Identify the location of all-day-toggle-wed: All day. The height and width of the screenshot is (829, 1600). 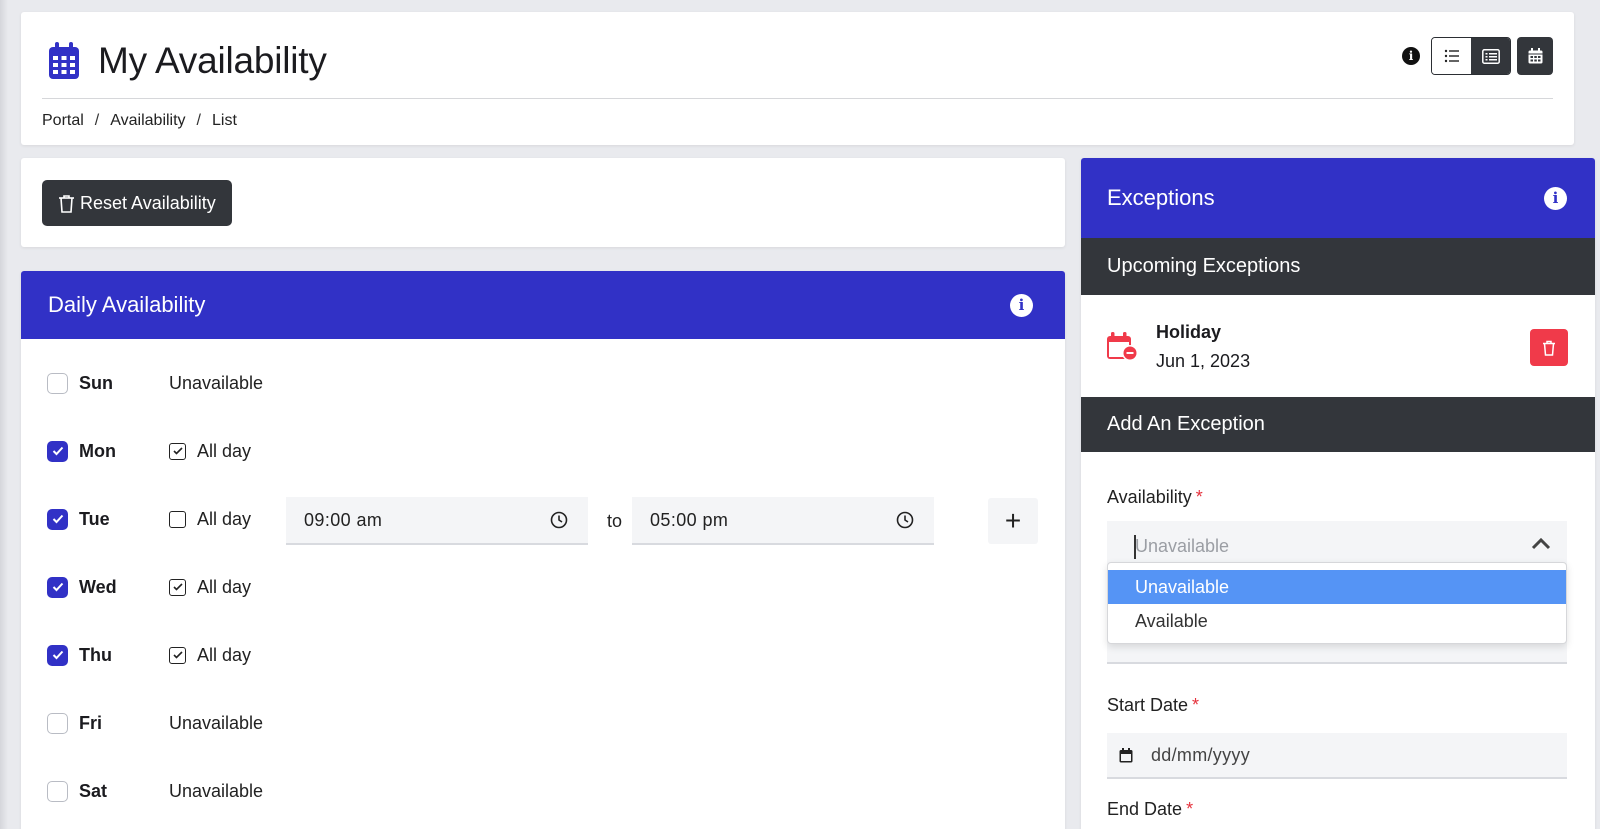
(210, 587).